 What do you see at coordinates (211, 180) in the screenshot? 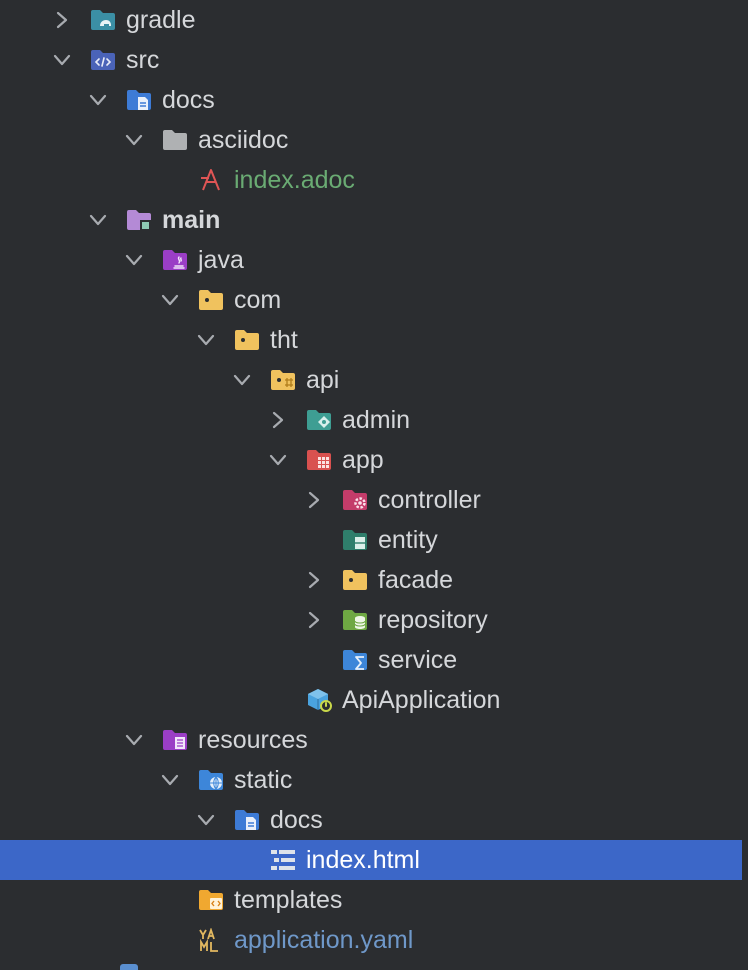
I see `asciidoc-file-icon` at bounding box center [211, 180].